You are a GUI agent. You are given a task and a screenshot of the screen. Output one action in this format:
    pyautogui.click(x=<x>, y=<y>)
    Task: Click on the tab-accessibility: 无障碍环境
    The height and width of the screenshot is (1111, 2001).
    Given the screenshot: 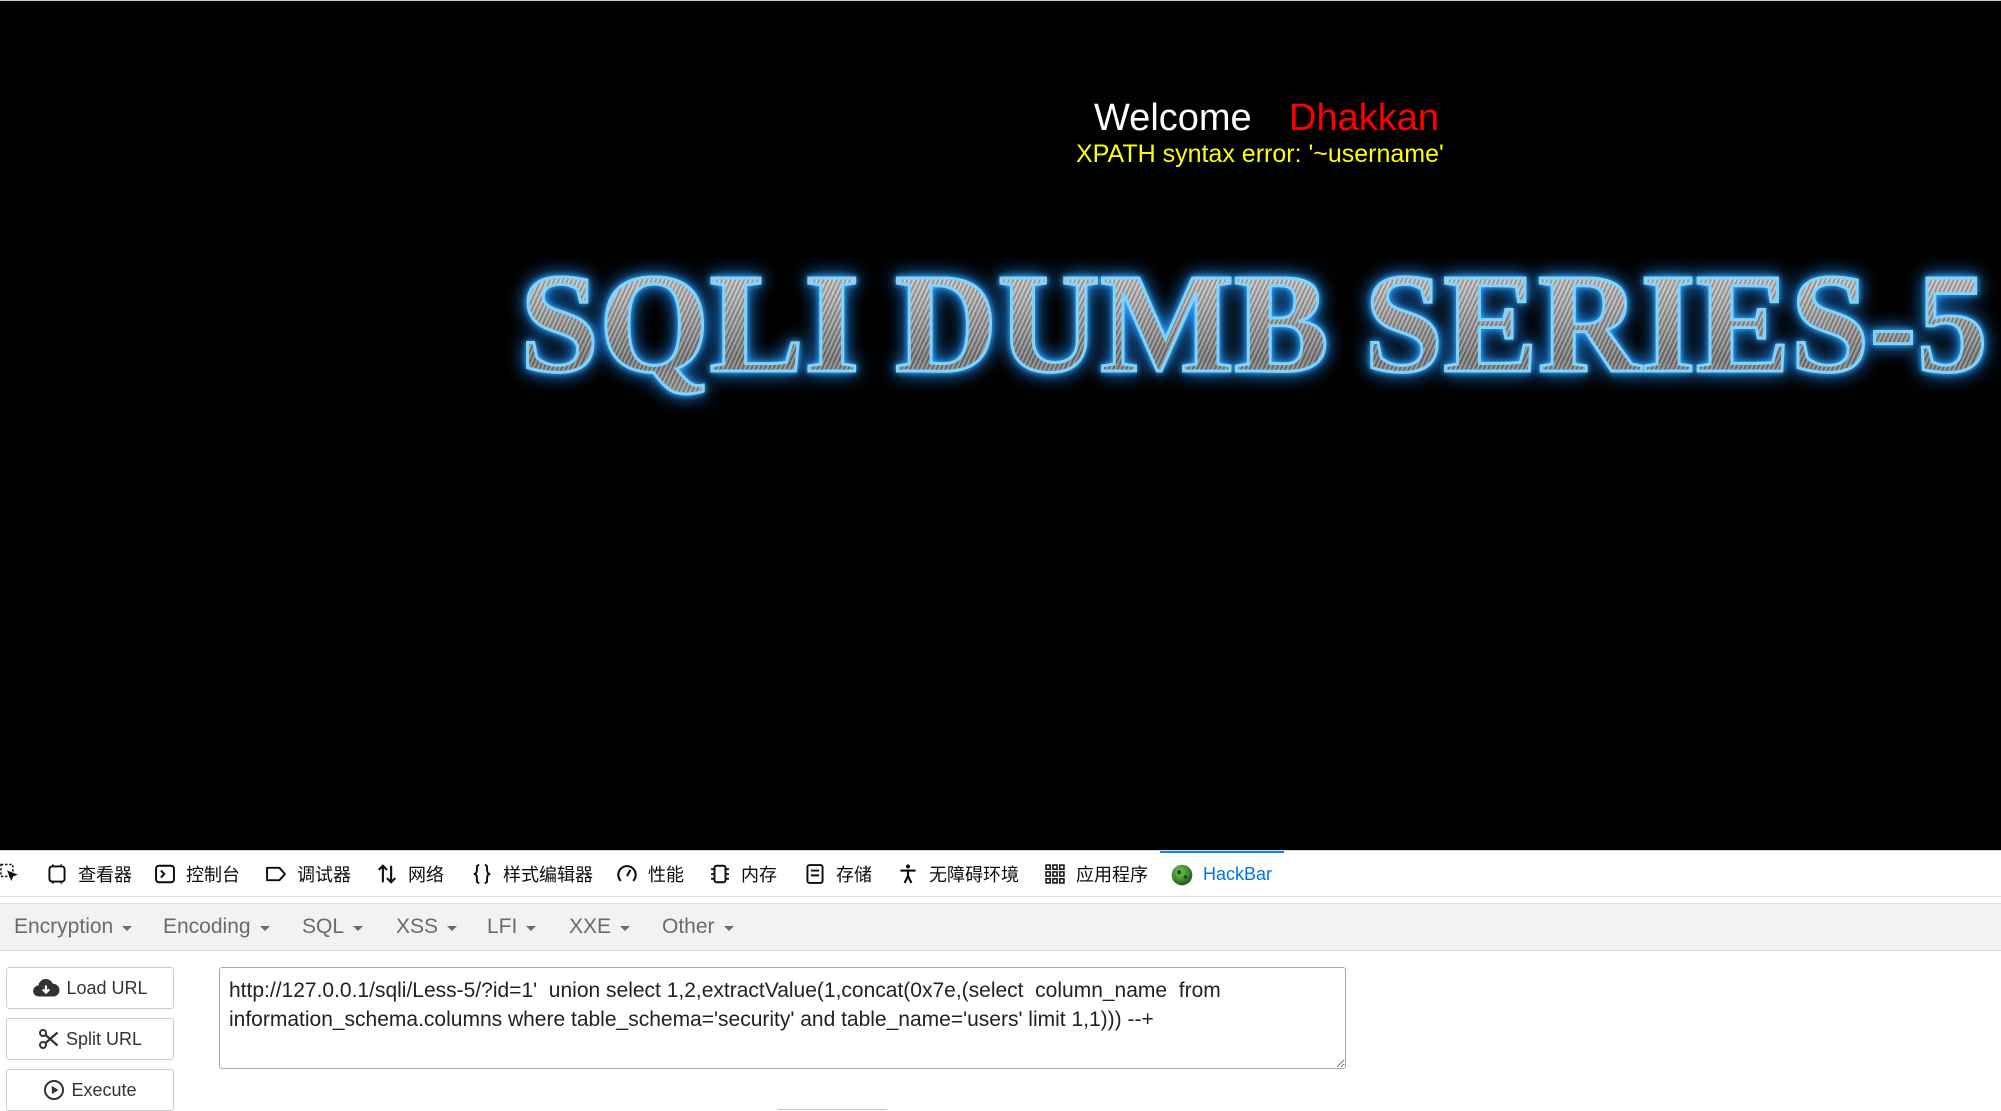 What is the action you would take?
    pyautogui.click(x=958, y=873)
    